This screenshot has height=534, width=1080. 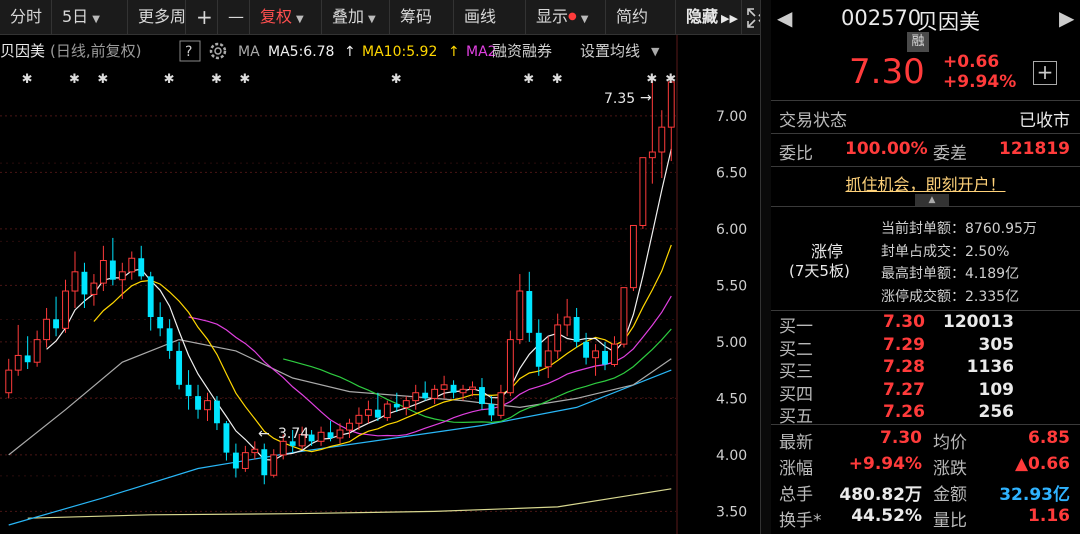 I want to click on order-book-row: 买二 7.29 305, so click(x=925, y=347).